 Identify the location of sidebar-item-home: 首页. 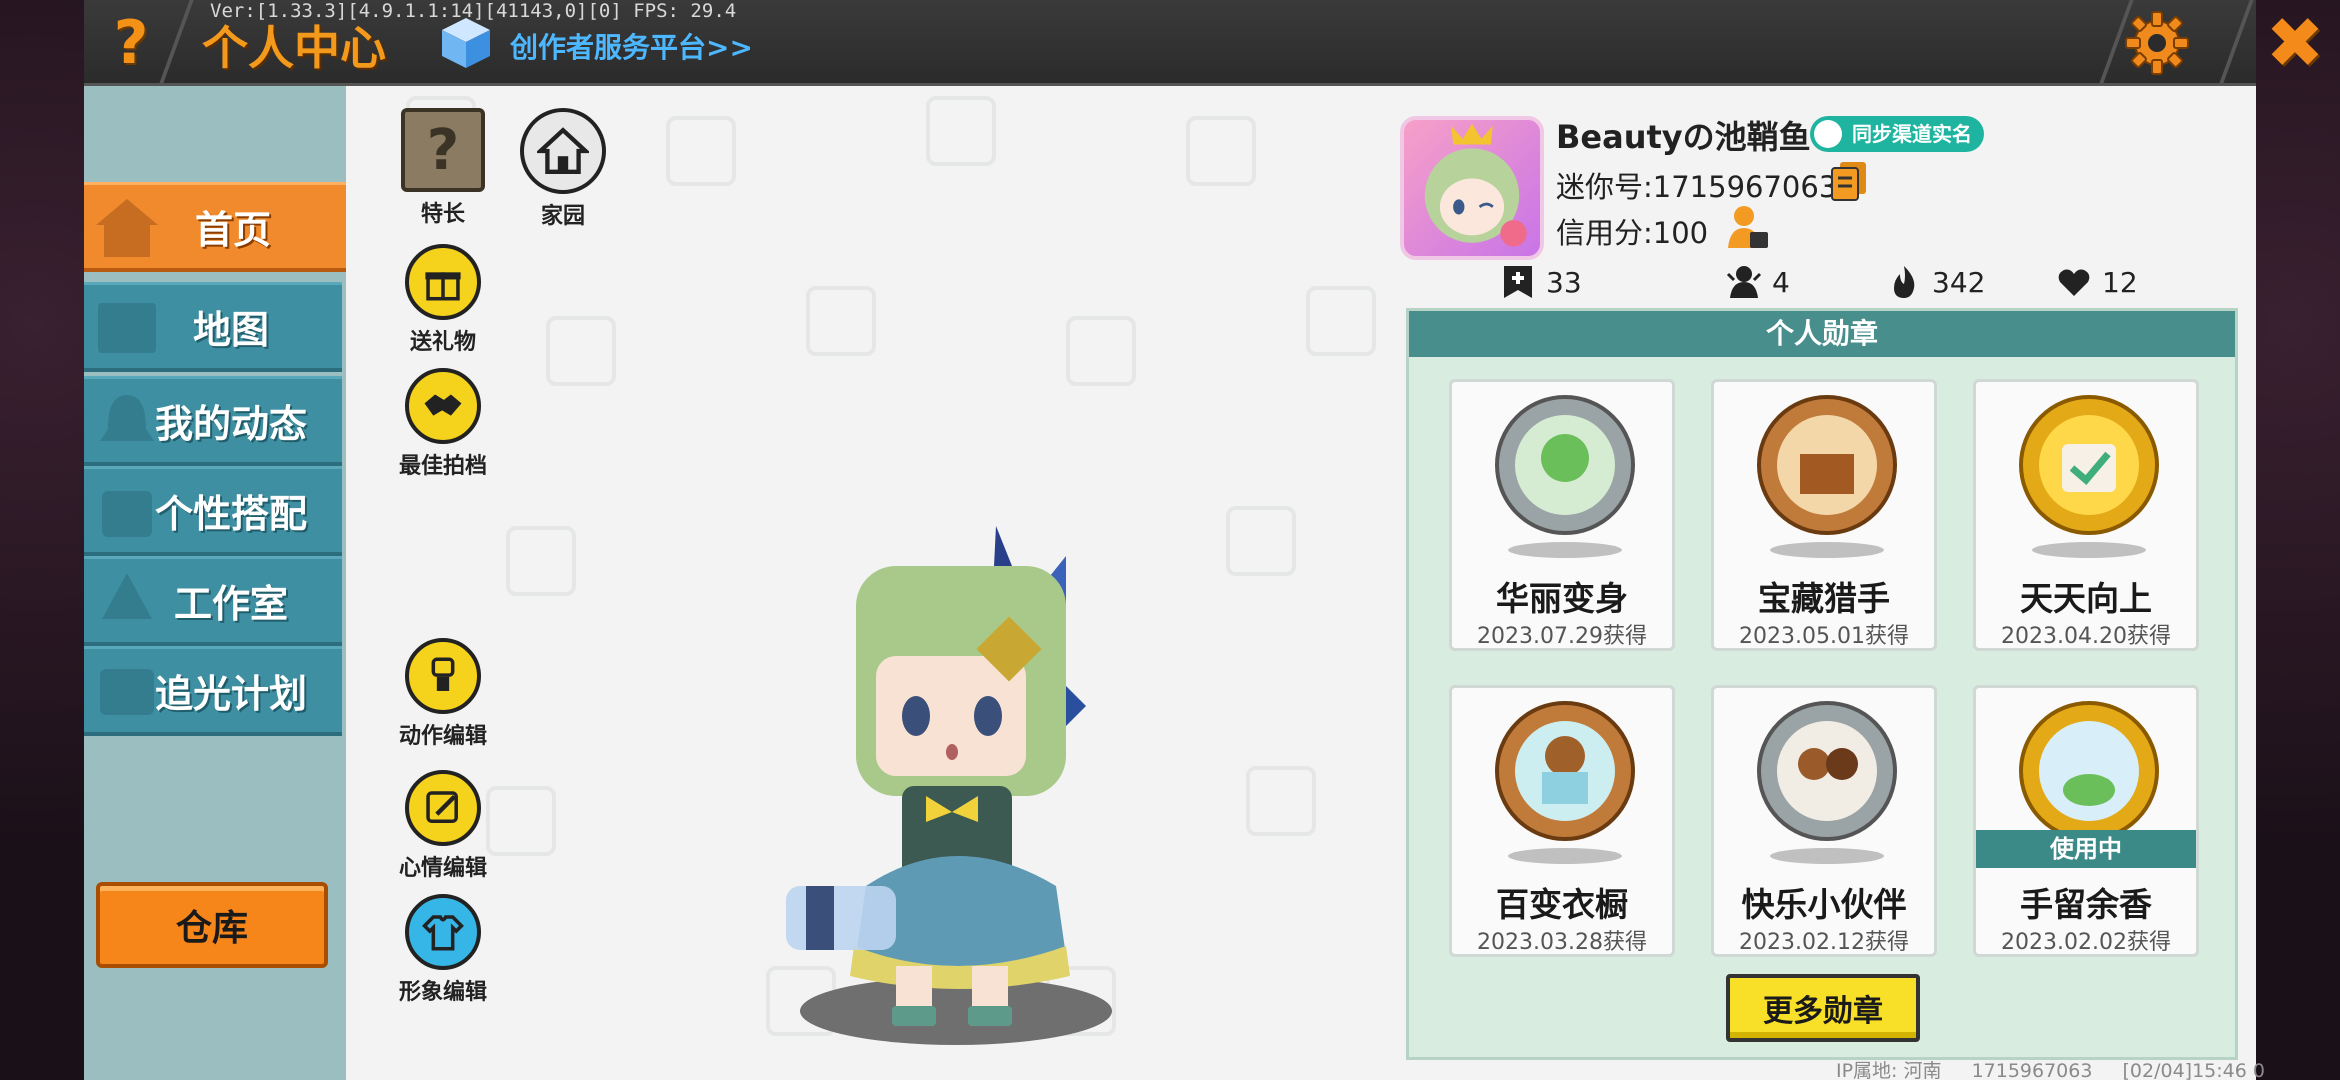
(215, 227).